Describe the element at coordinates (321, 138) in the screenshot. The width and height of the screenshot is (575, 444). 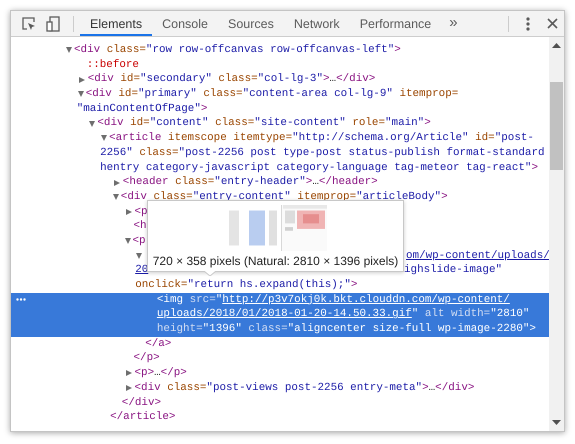
I see `code-line: <article itemscope itemtype="http://schema.org/Article" id="post-` at that location.